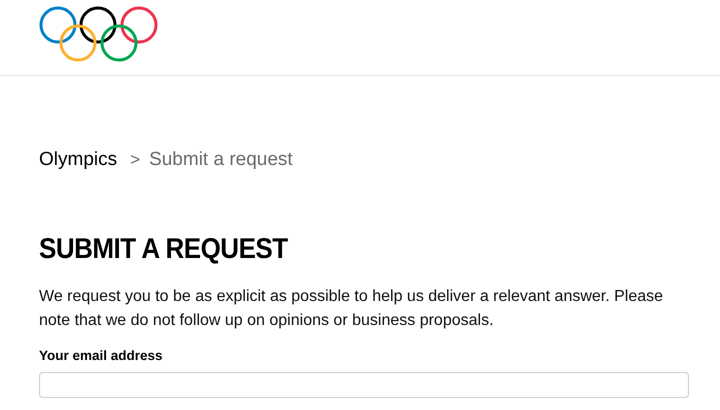 This screenshot has width=720, height=410. What do you see at coordinates (101, 356) in the screenshot?
I see `field-label: Your email address` at bounding box center [101, 356].